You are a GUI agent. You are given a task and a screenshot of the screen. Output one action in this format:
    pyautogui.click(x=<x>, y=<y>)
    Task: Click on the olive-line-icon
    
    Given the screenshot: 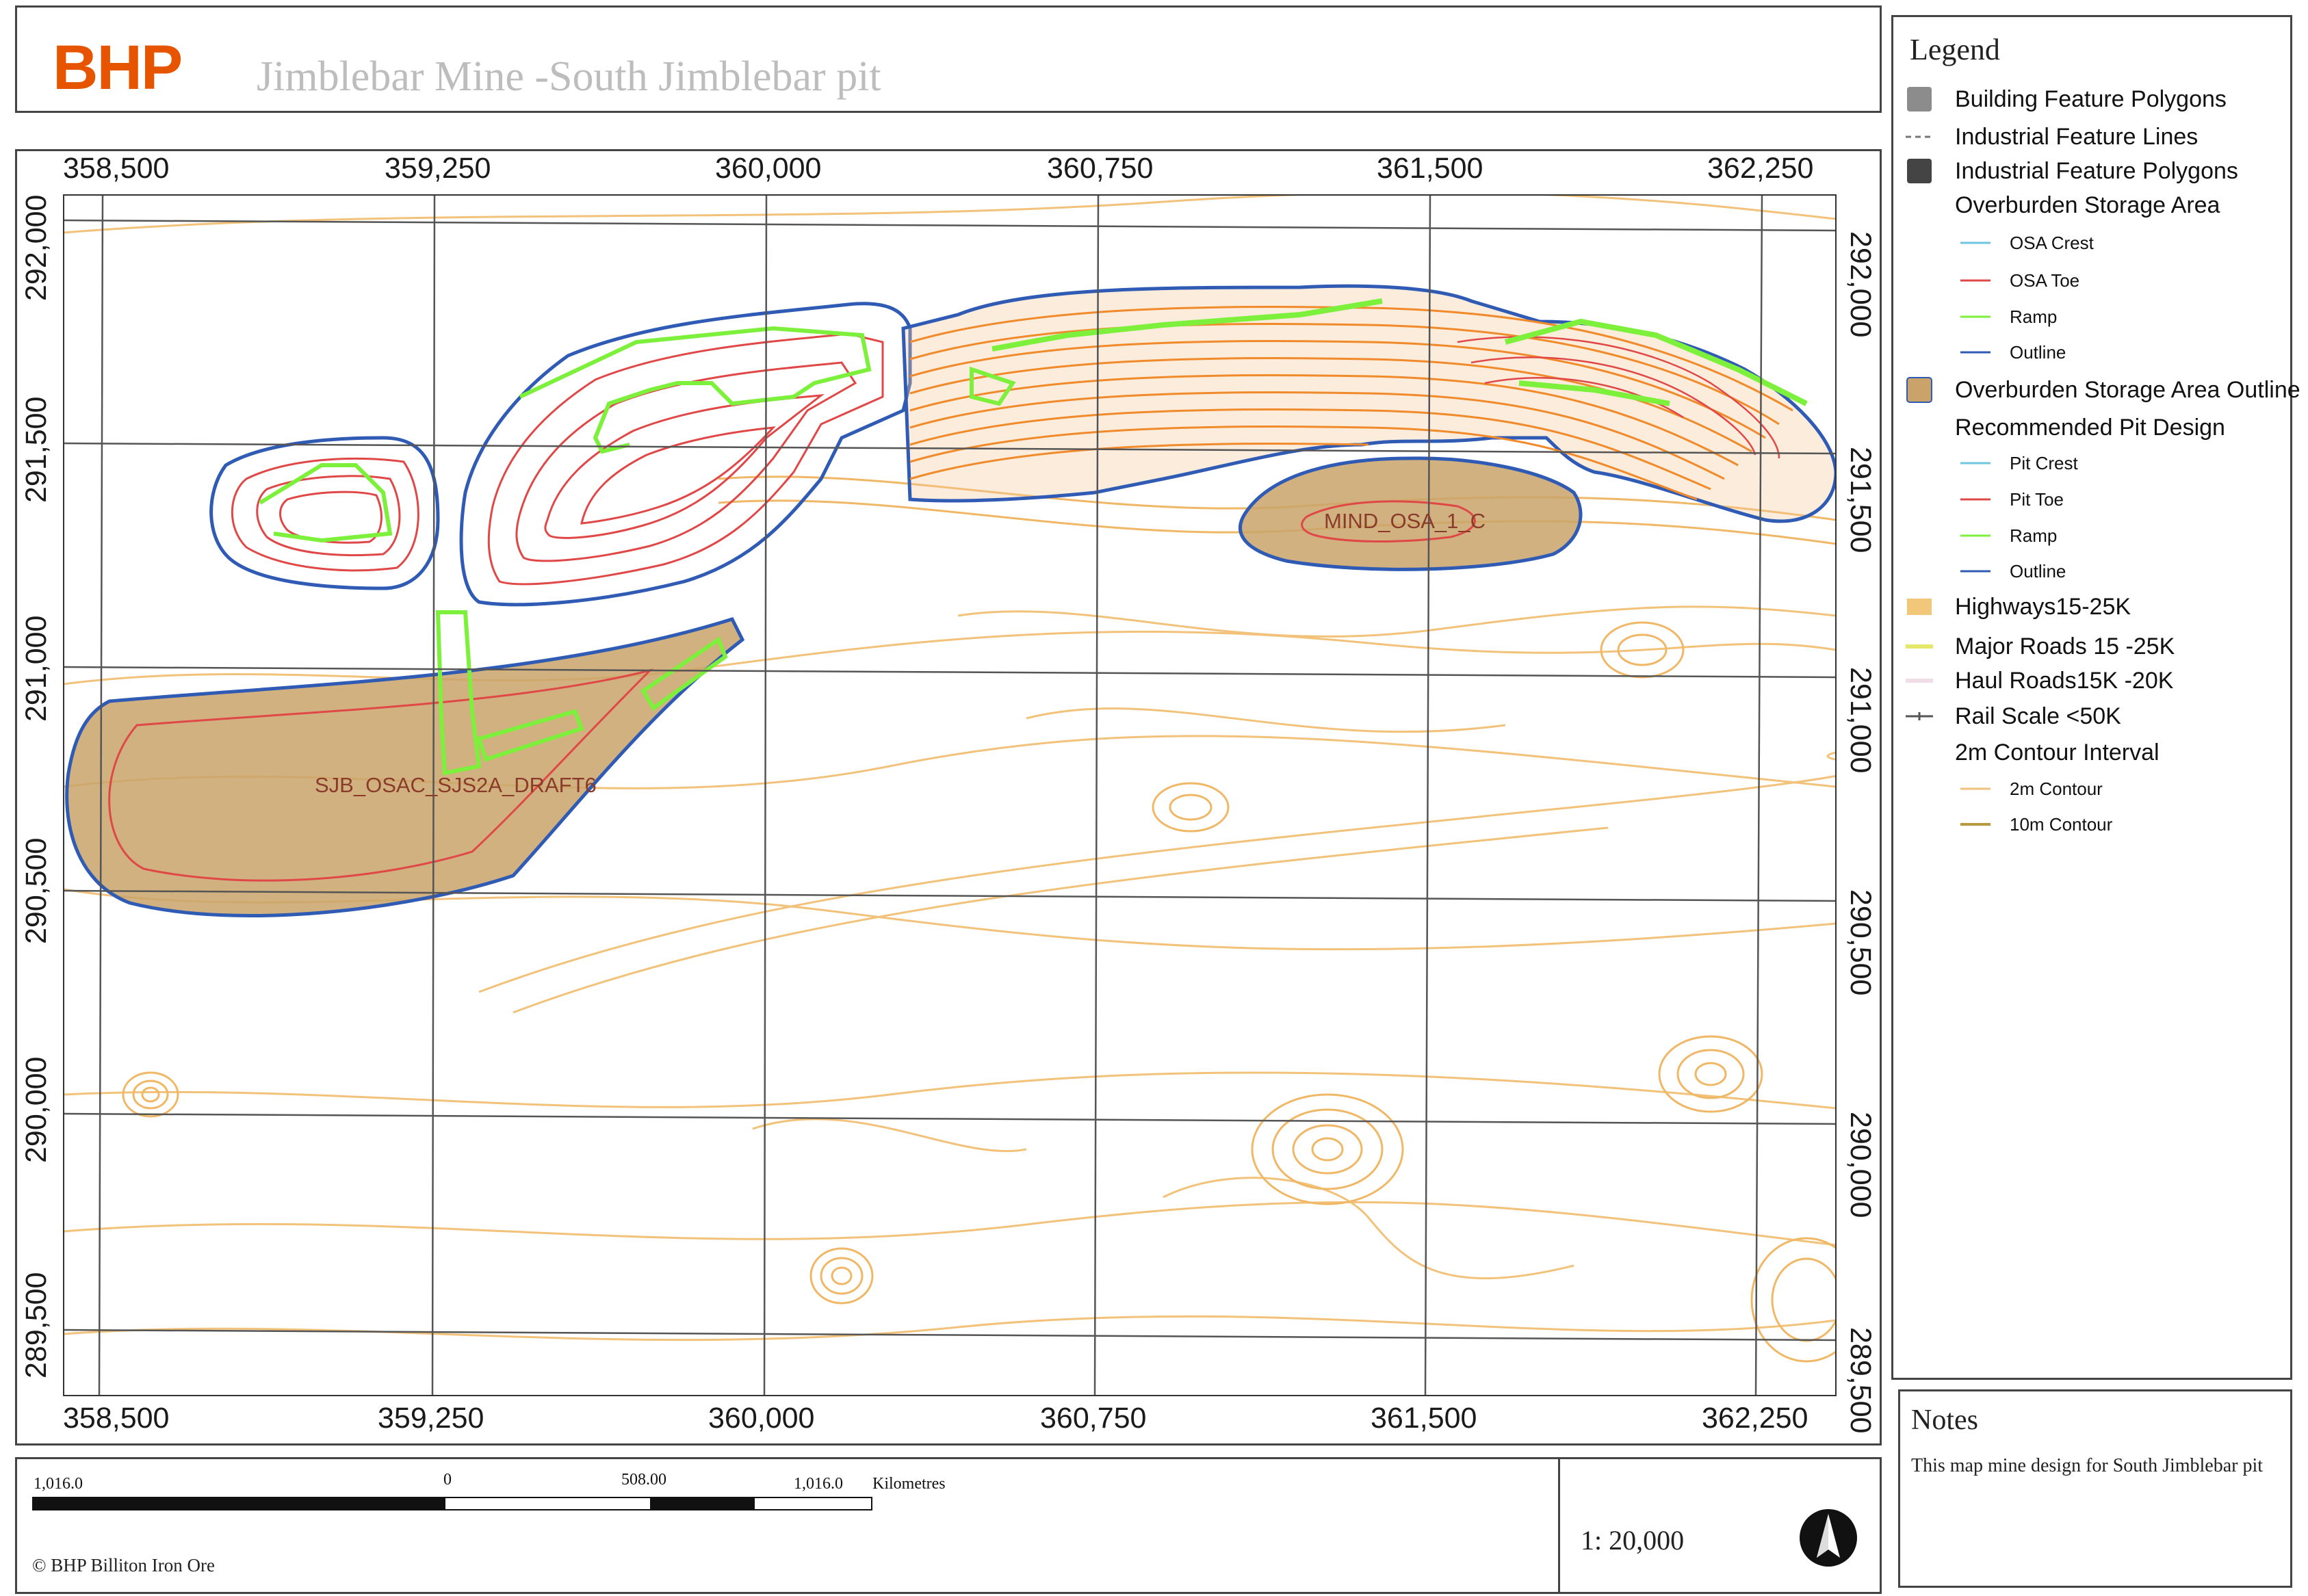 What is the action you would take?
    pyautogui.click(x=1976, y=824)
    